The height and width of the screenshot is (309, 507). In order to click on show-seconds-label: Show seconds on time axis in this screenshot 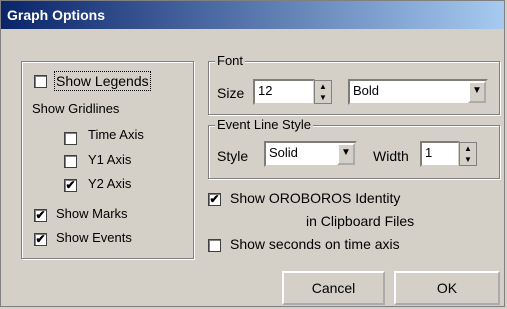, I will do `click(315, 244)`.